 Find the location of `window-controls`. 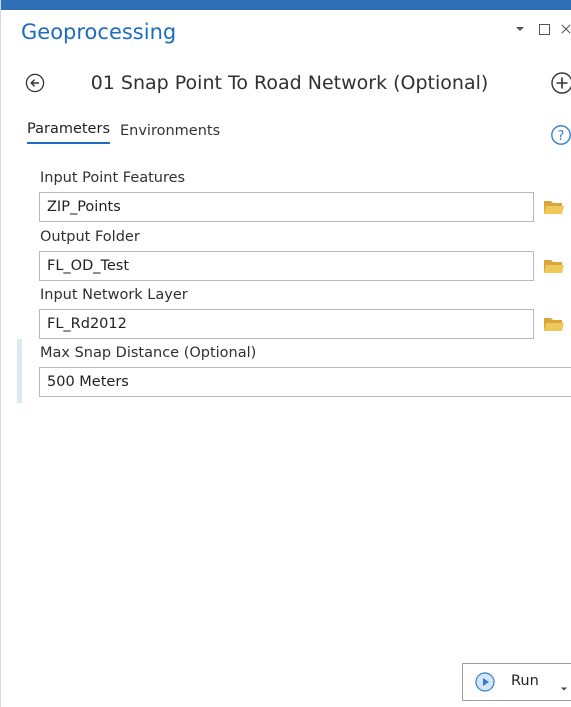

window-controls is located at coordinates (542, 29).